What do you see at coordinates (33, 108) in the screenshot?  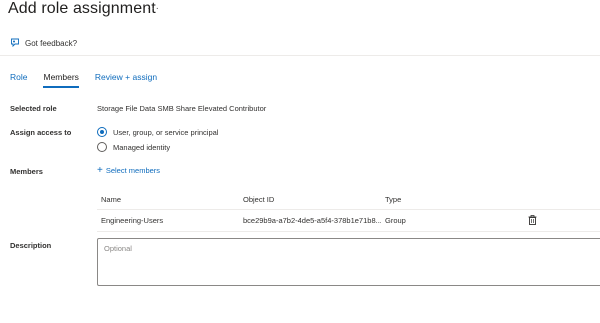 I see `selected-role-label: Selected role` at bounding box center [33, 108].